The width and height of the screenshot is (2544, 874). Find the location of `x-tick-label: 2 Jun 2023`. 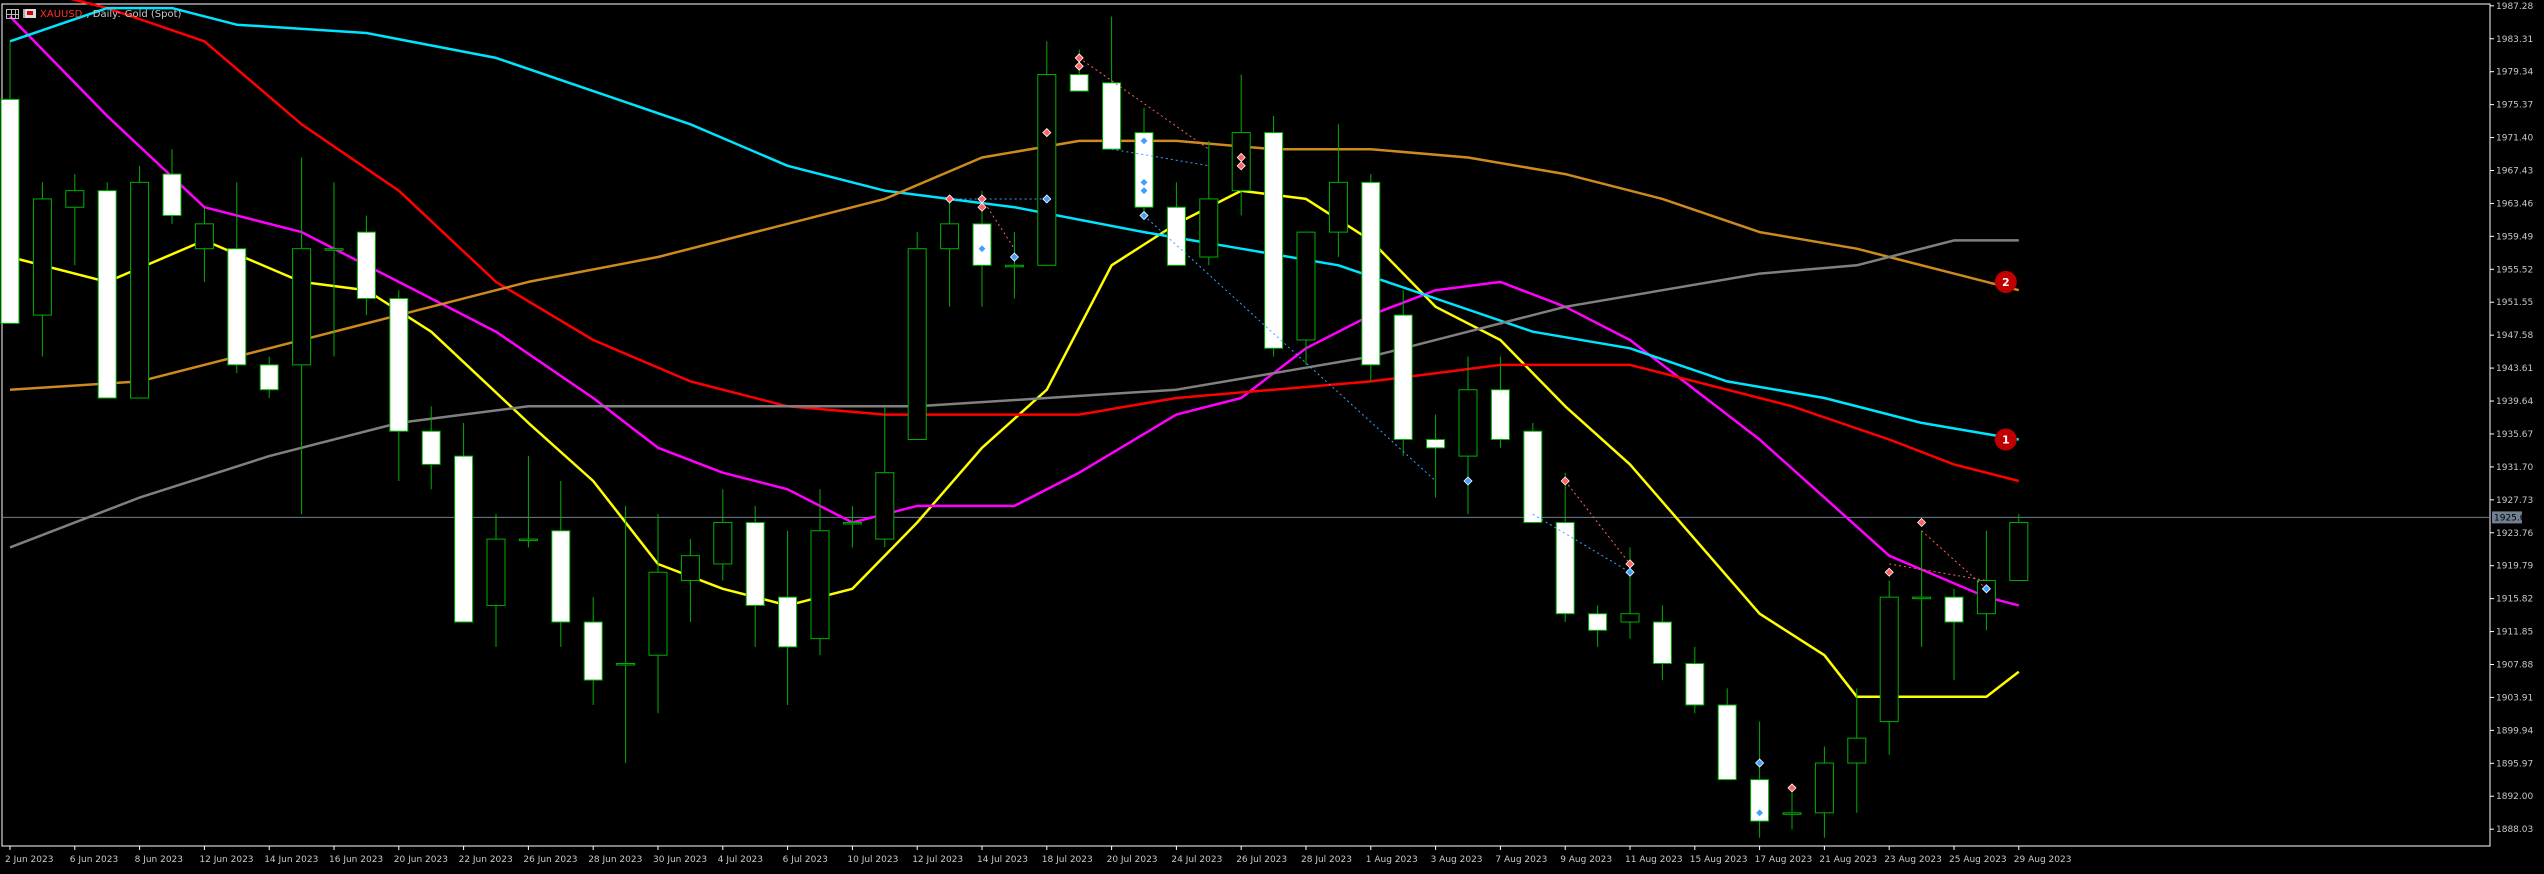

x-tick-label: 2 Jun 2023 is located at coordinates (29, 860).